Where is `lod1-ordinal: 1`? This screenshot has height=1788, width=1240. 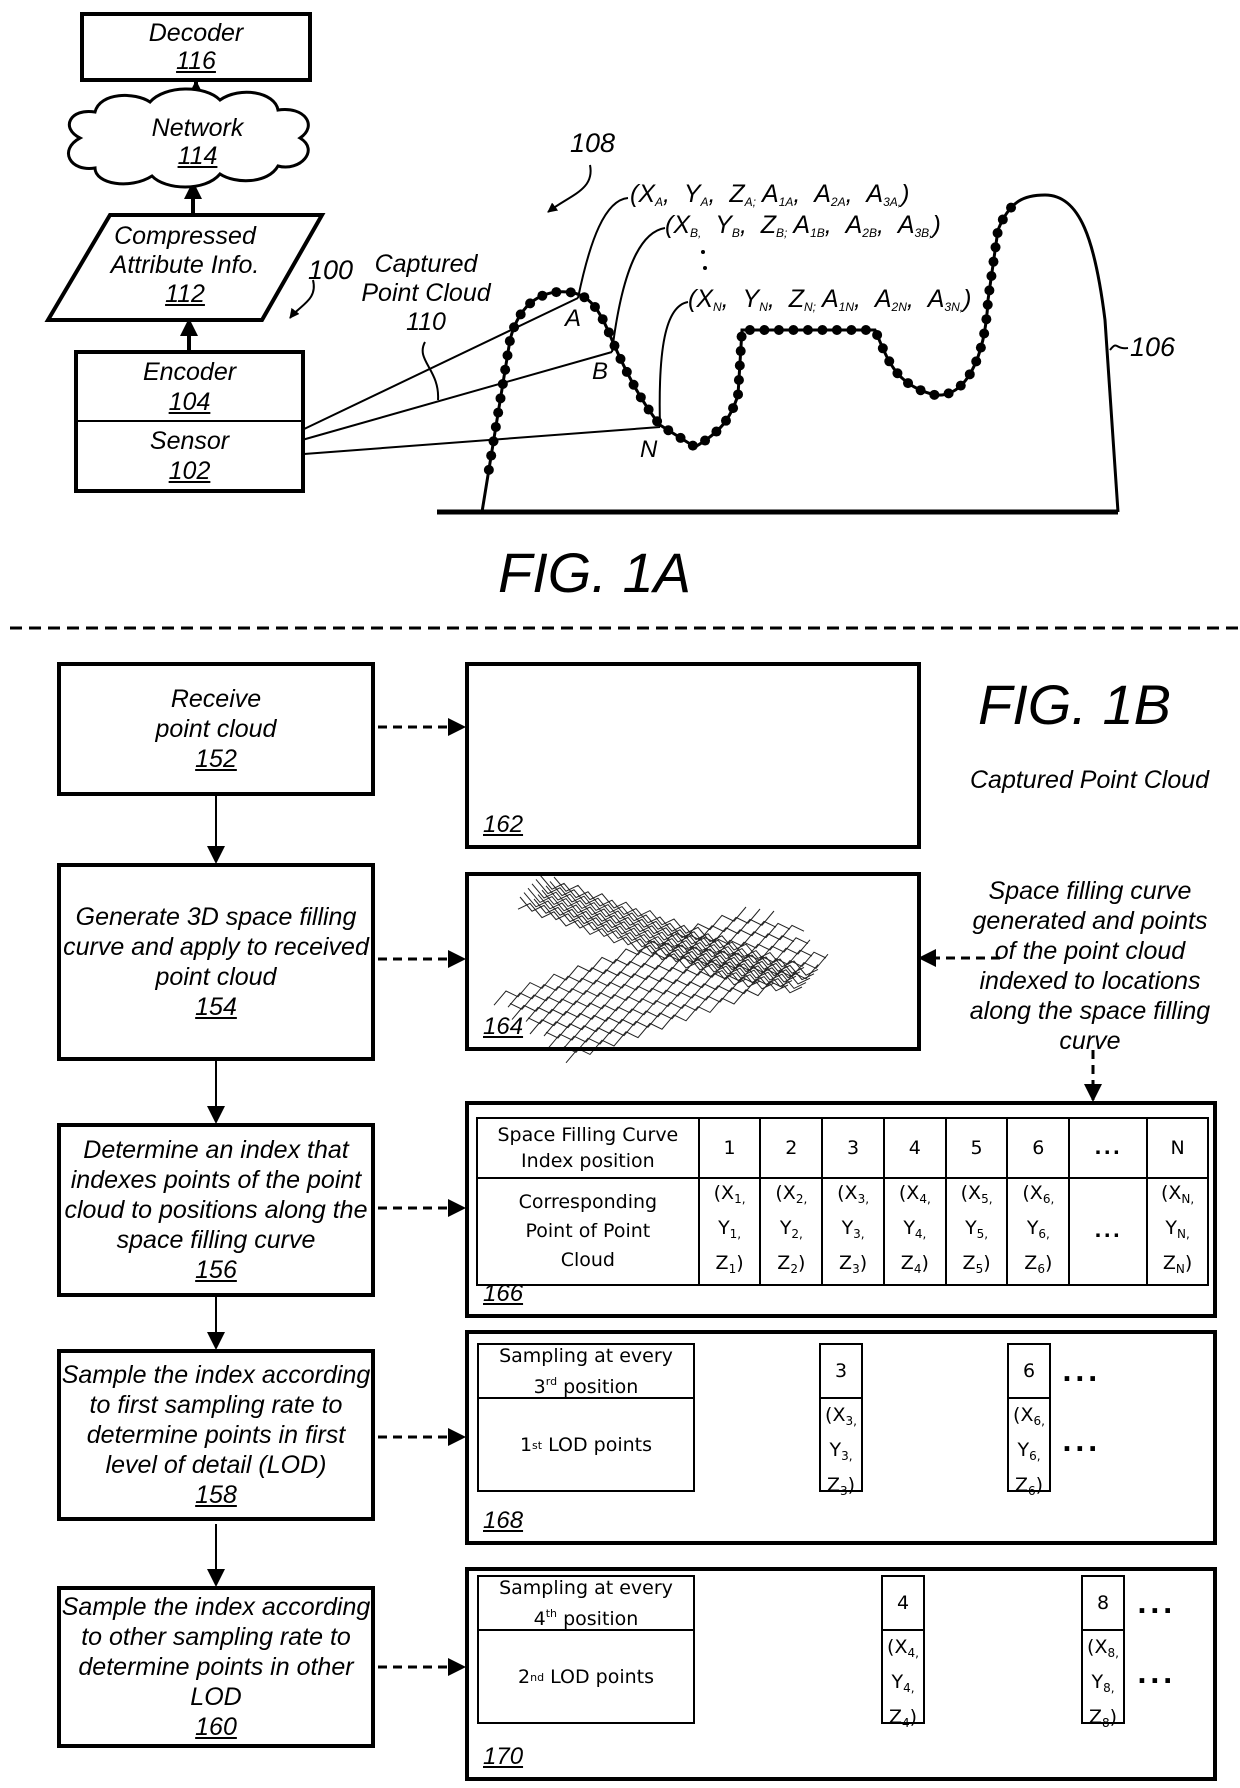 lod1-ordinal: 1 is located at coordinates (526, 1445).